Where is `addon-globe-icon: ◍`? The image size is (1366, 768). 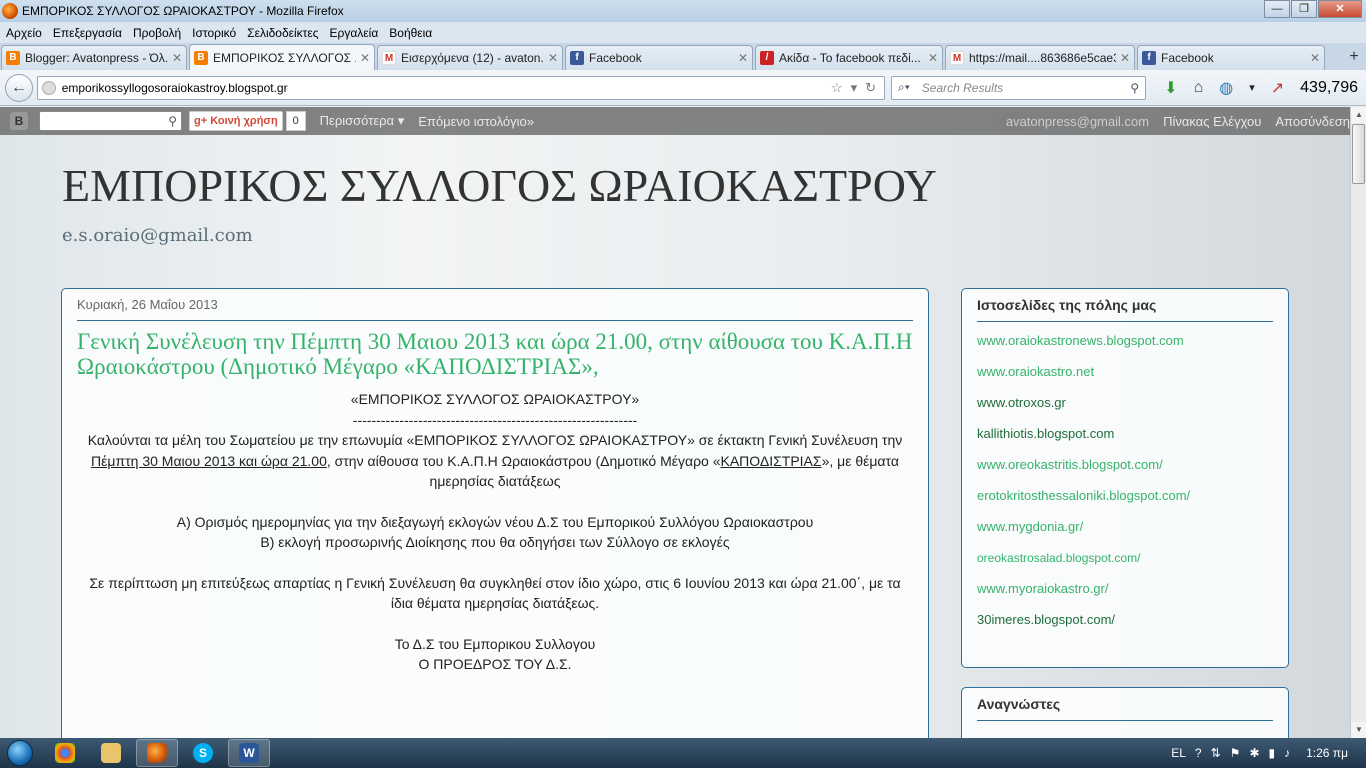 addon-globe-icon: ◍ is located at coordinates (1226, 88).